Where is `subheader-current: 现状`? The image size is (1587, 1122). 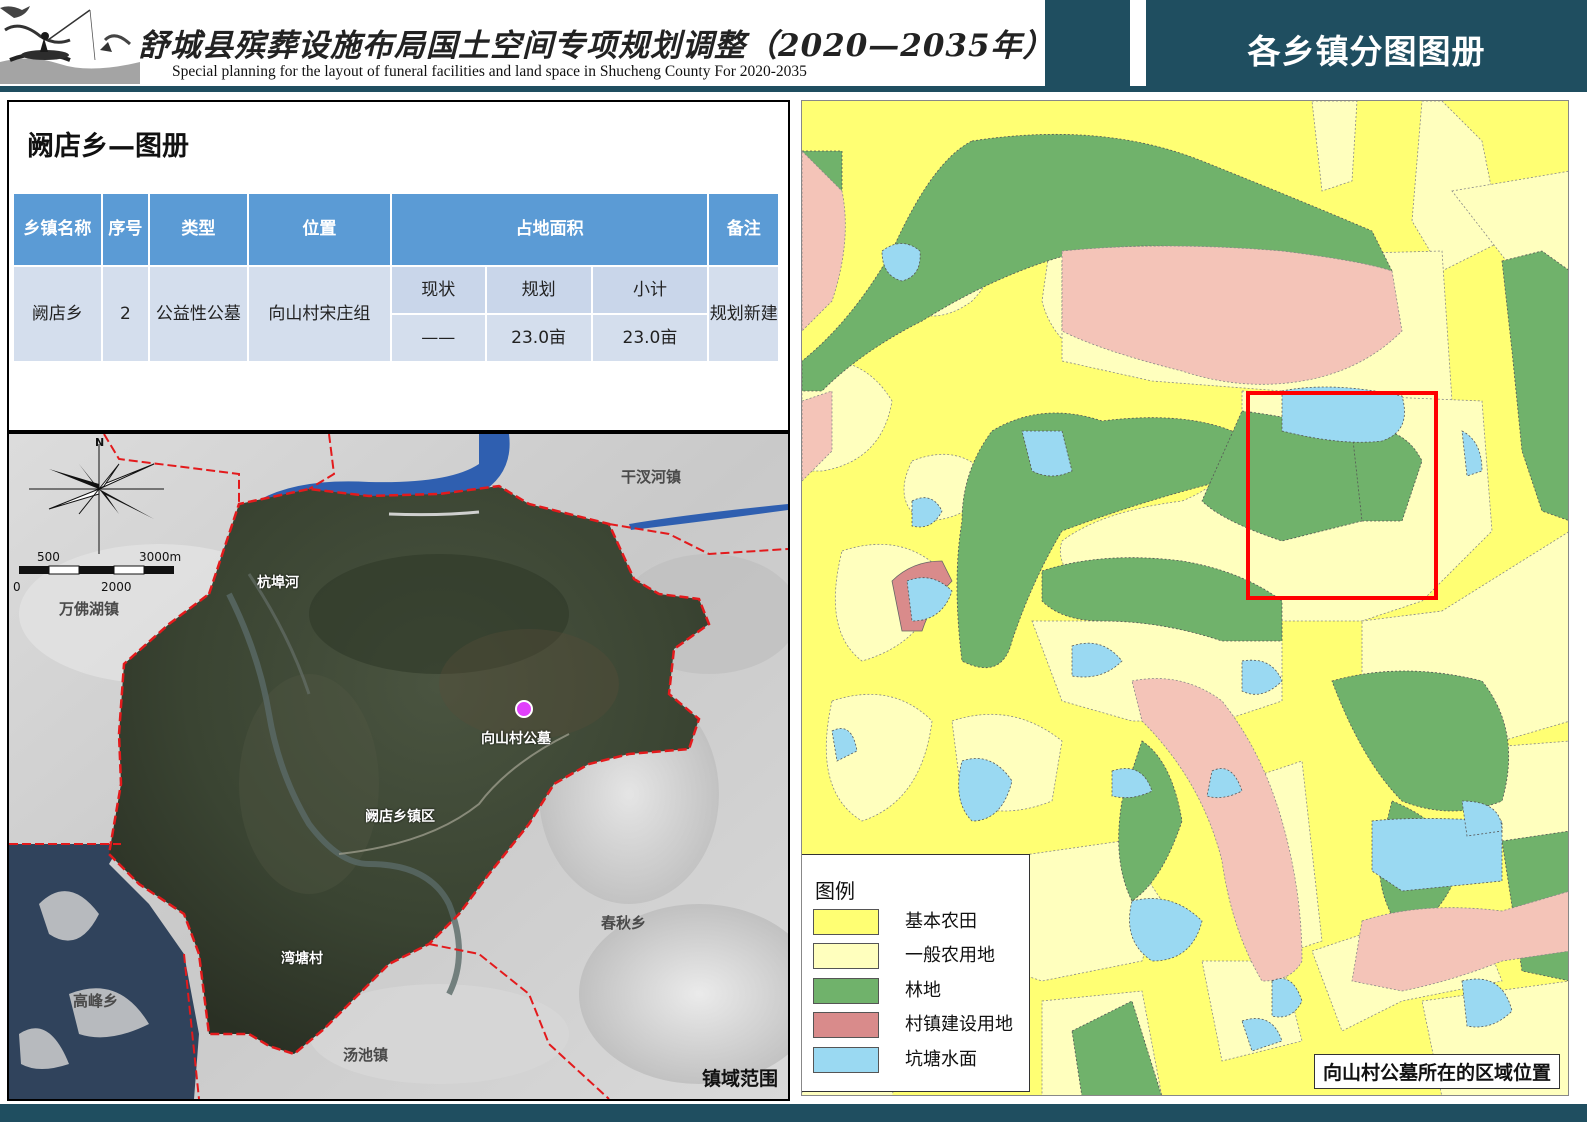 subheader-current: 现状 is located at coordinates (438, 290).